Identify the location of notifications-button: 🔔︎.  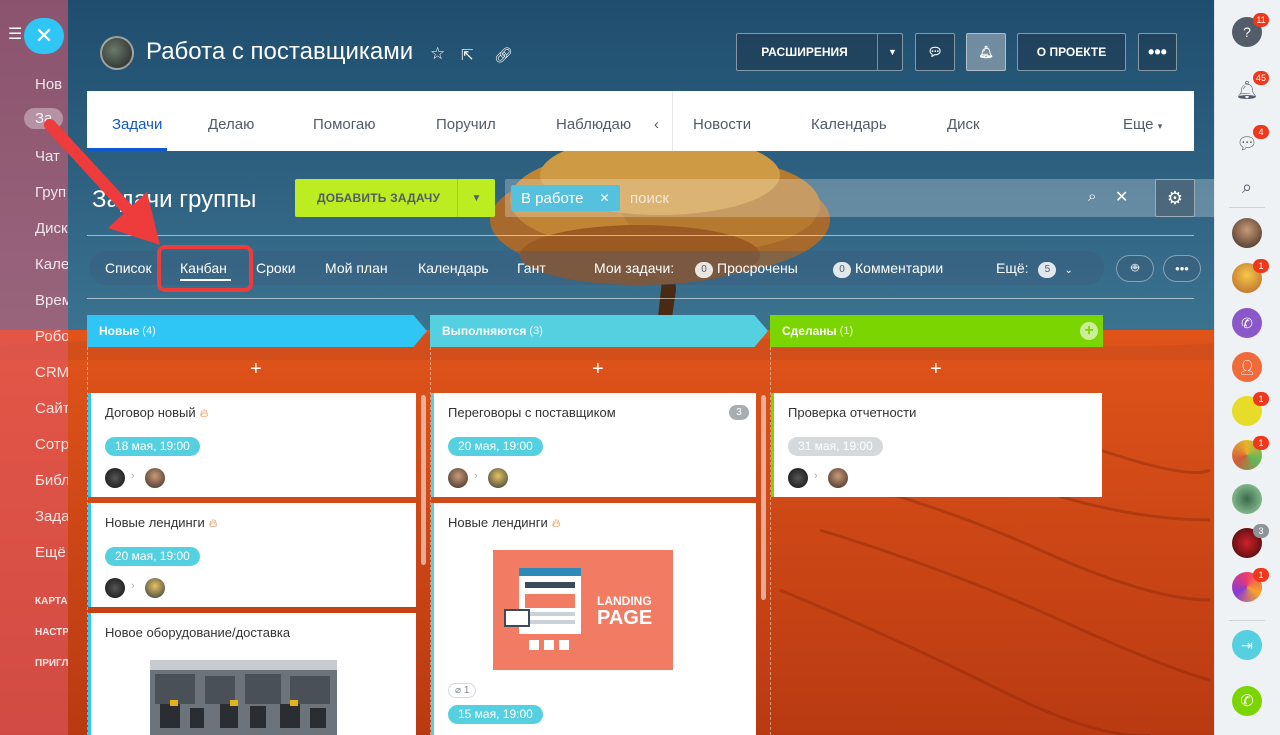
(986, 52).